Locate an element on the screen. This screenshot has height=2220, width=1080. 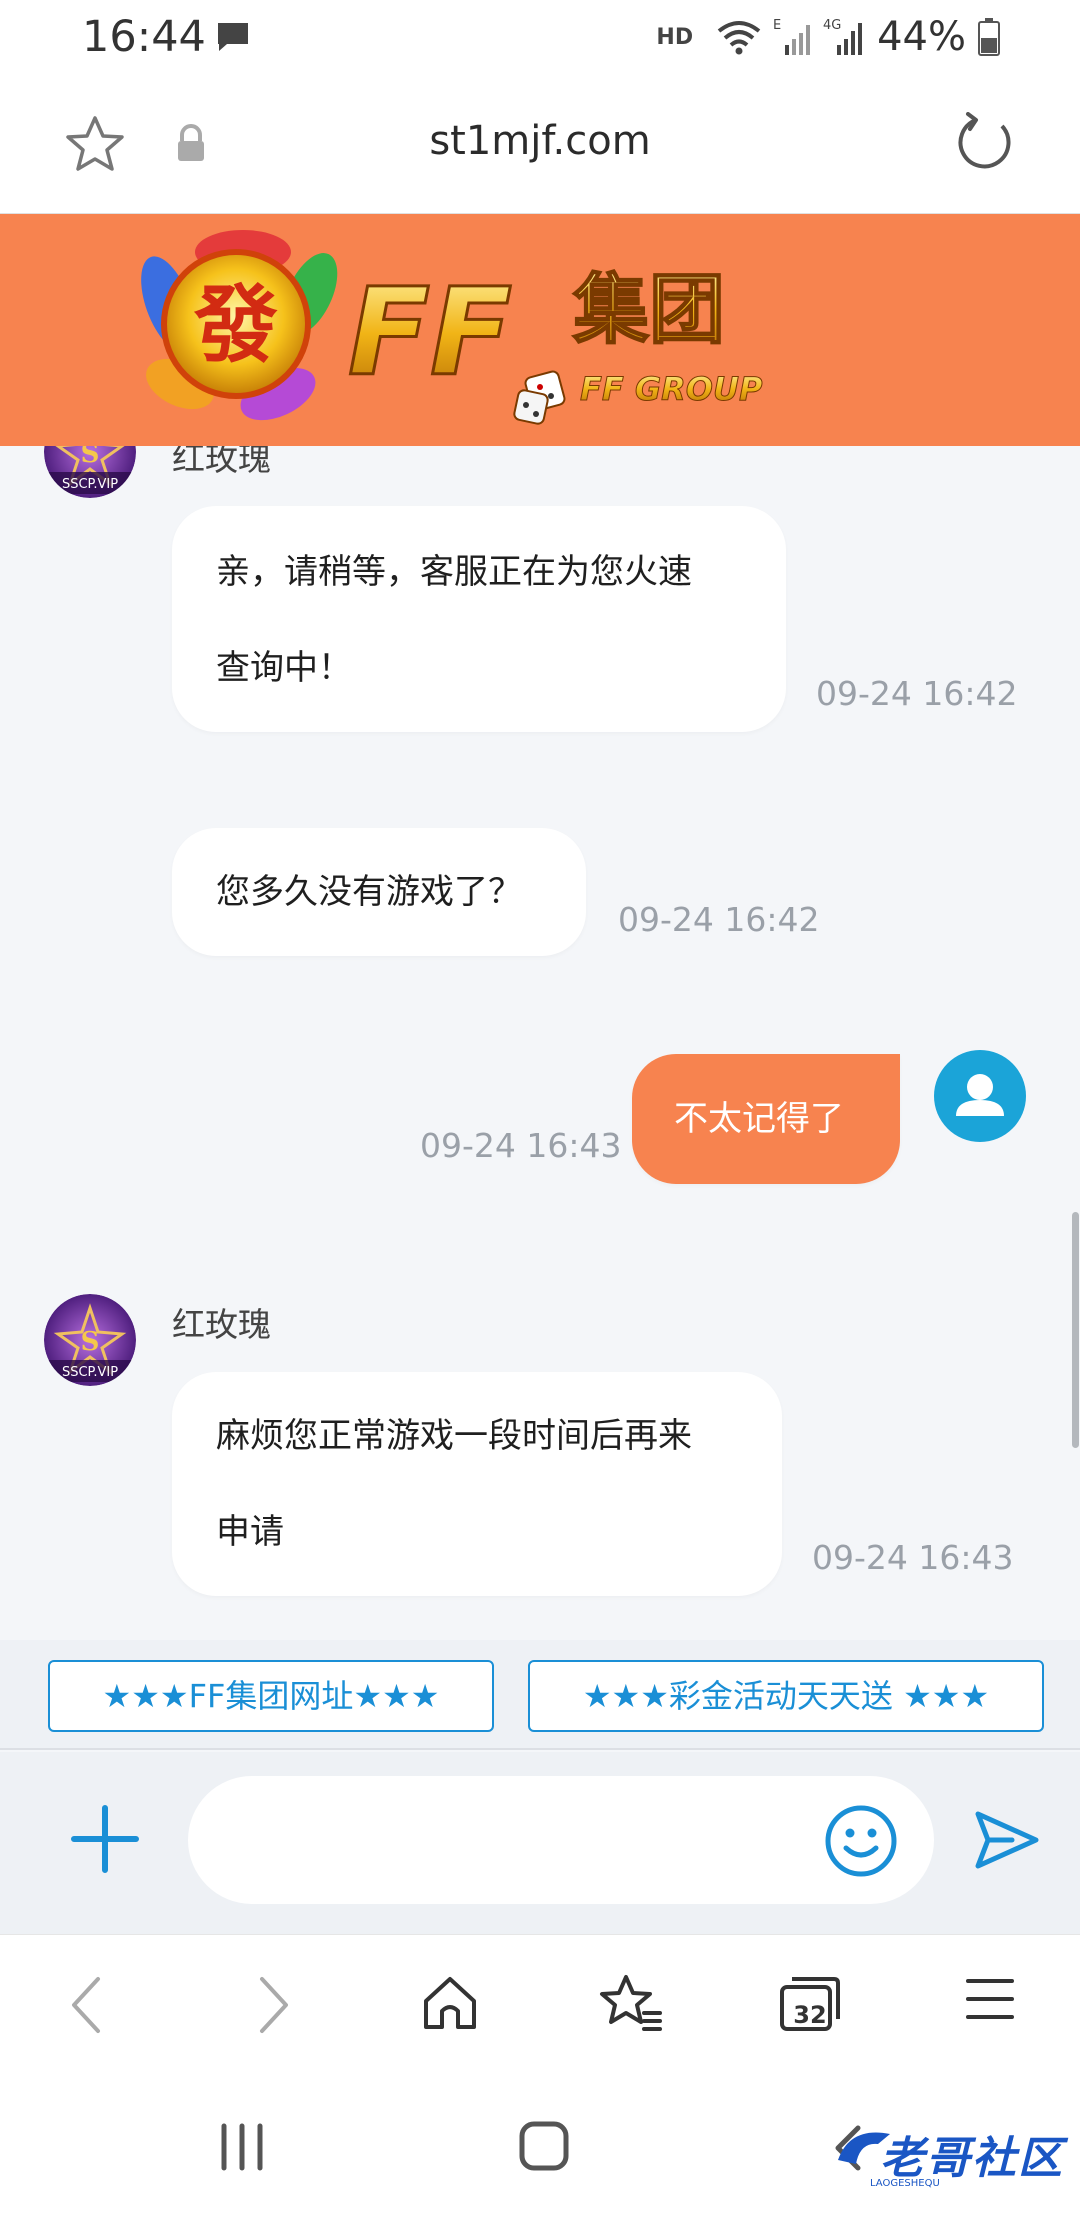
user-avatar-icon is located at coordinates (980, 1095).